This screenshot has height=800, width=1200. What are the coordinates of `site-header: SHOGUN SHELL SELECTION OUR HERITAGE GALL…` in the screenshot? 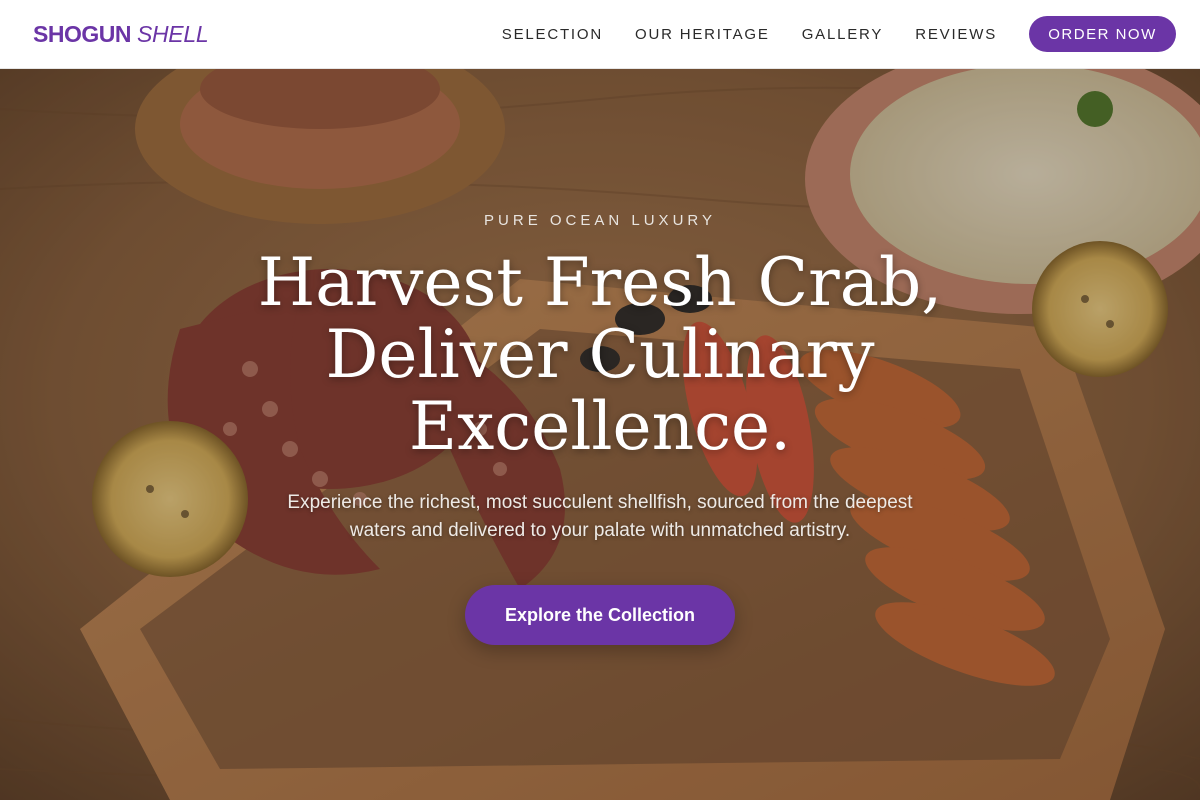 It's located at (600, 34).